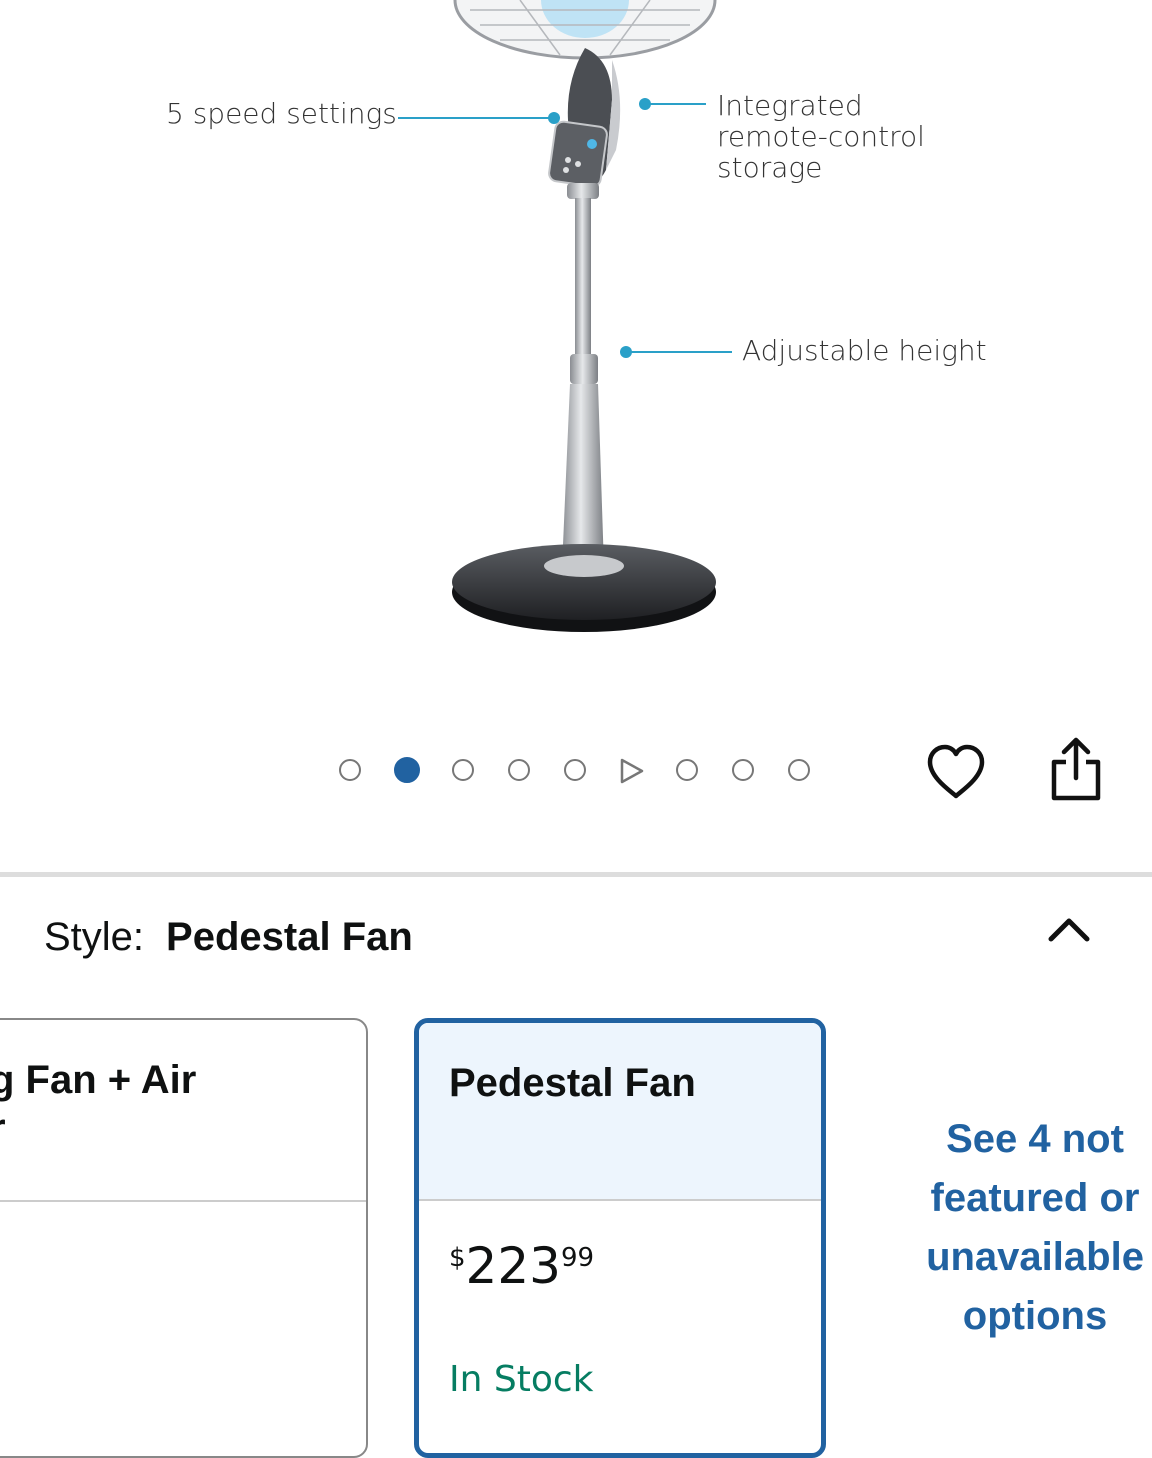 The width and height of the screenshot is (1152, 1458). Describe the element at coordinates (864, 350) in the screenshot. I see `callout-adjustable-height: Adjustable height` at that location.